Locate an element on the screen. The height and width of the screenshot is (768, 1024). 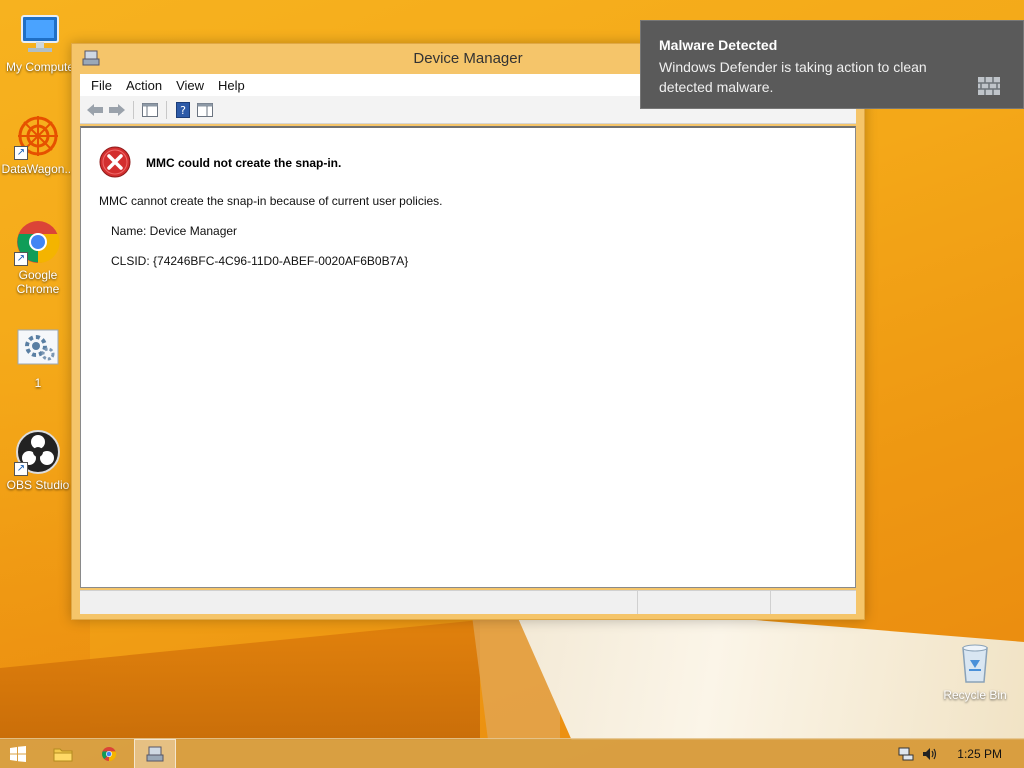
back-button is located at coordinates (95, 110).